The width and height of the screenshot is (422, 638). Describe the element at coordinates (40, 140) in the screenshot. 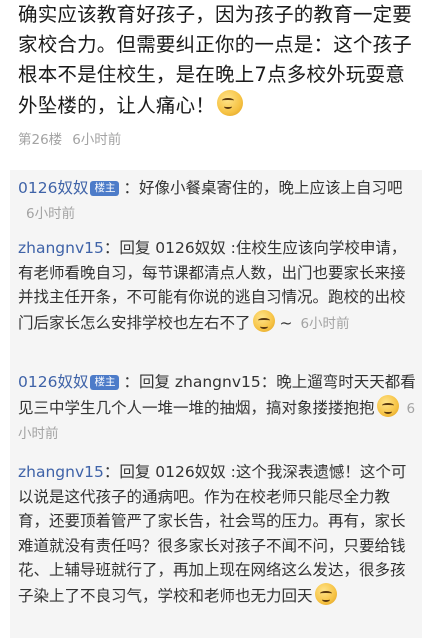

I see `floor-number: 第26楼` at that location.